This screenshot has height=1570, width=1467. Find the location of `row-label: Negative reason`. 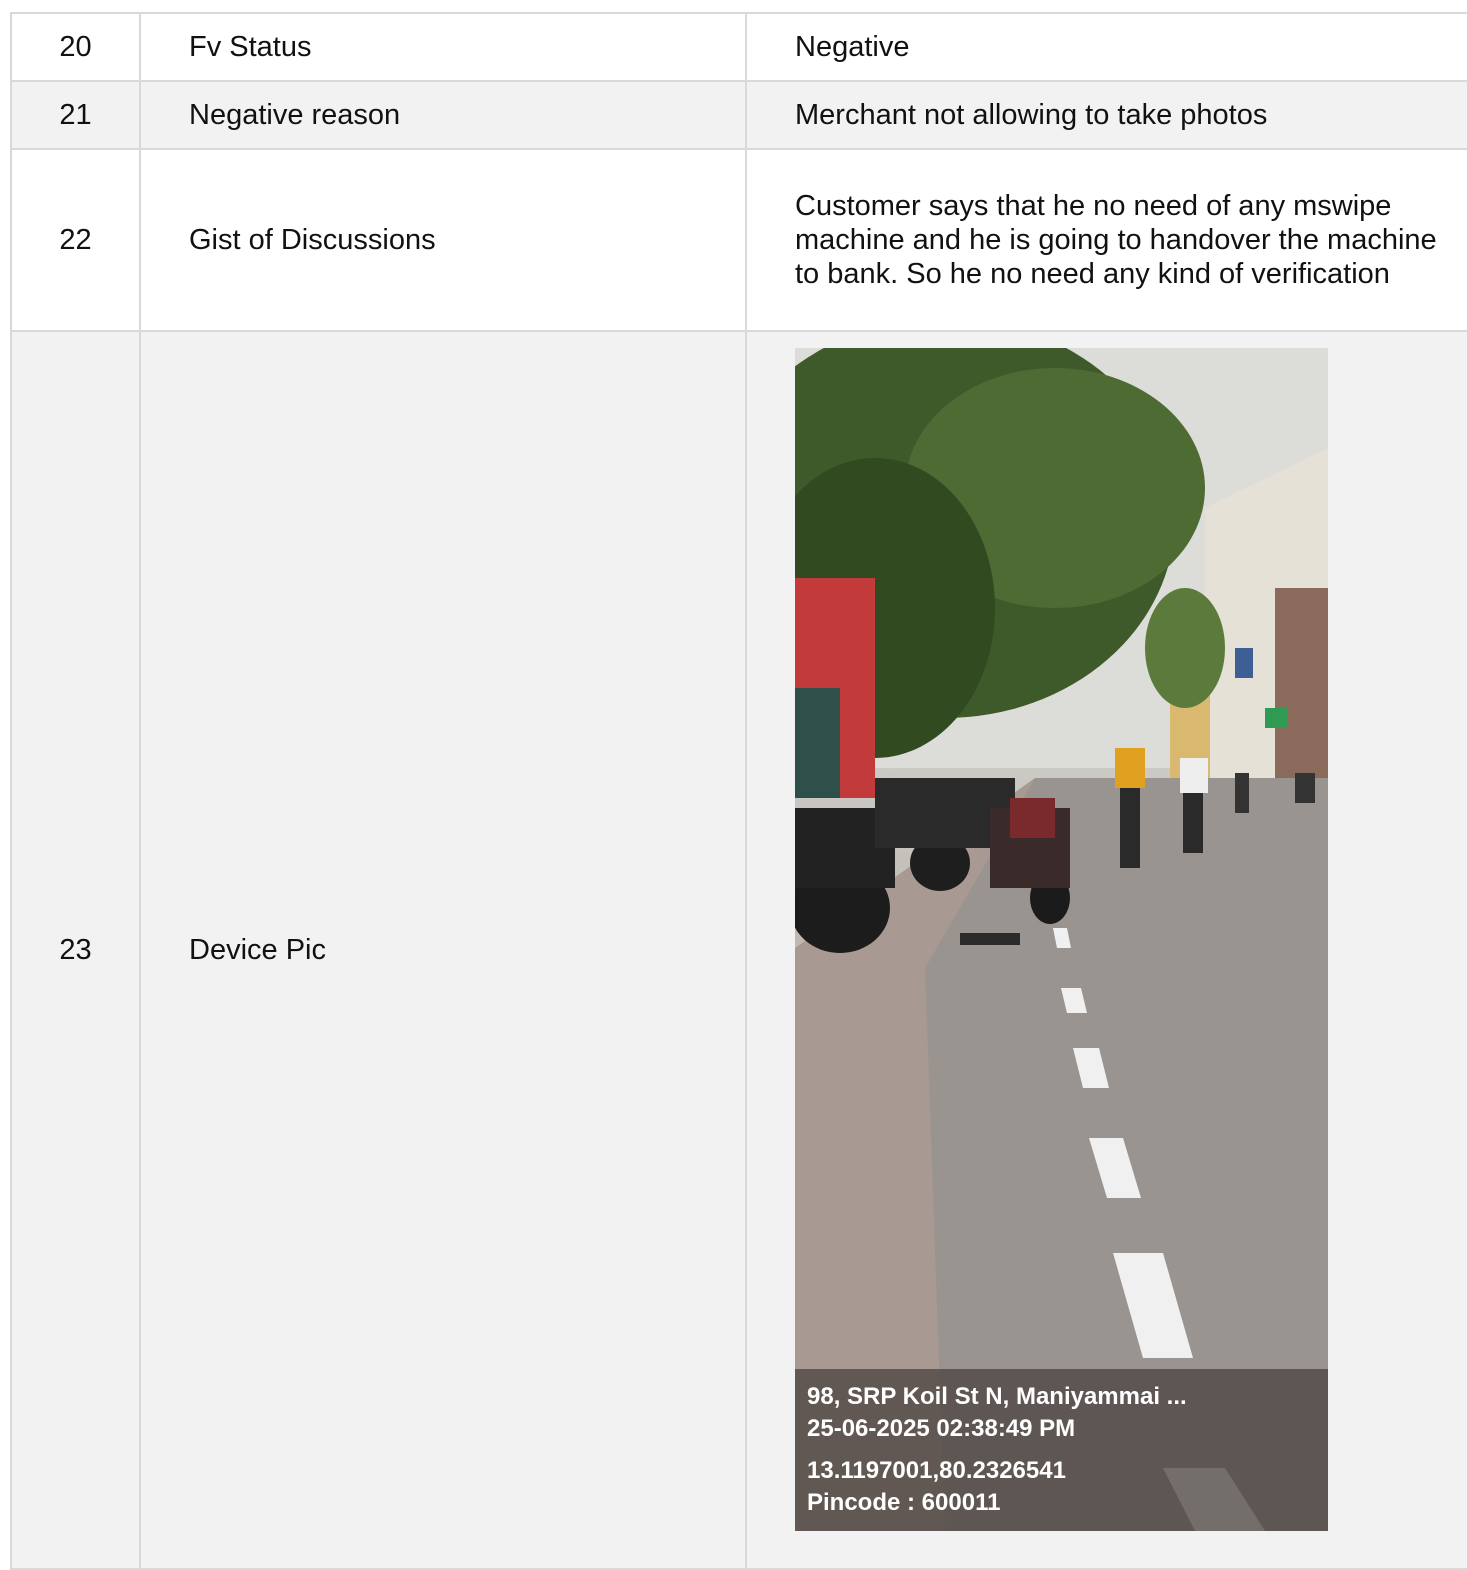

row-label: Negative reason is located at coordinates (443, 115).